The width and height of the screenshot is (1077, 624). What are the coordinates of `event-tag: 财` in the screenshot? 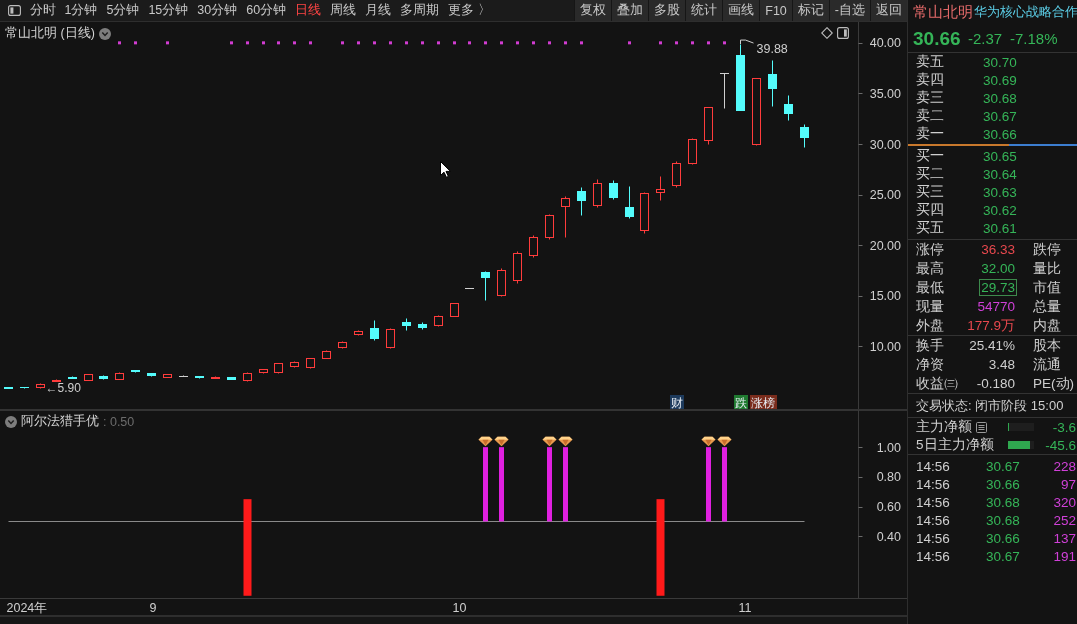 It's located at (677, 402).